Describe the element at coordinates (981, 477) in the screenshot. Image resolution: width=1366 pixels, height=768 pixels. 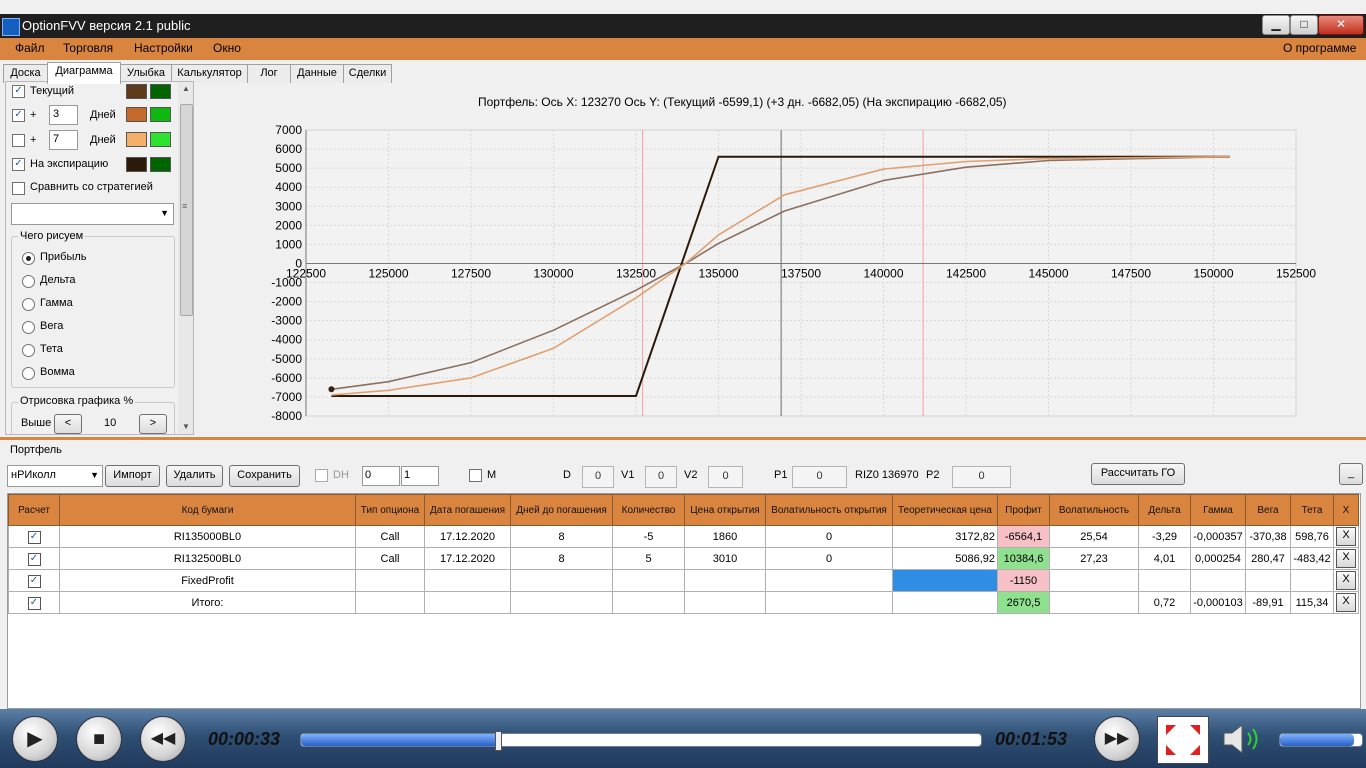
I see `p2-value: 0` at that location.